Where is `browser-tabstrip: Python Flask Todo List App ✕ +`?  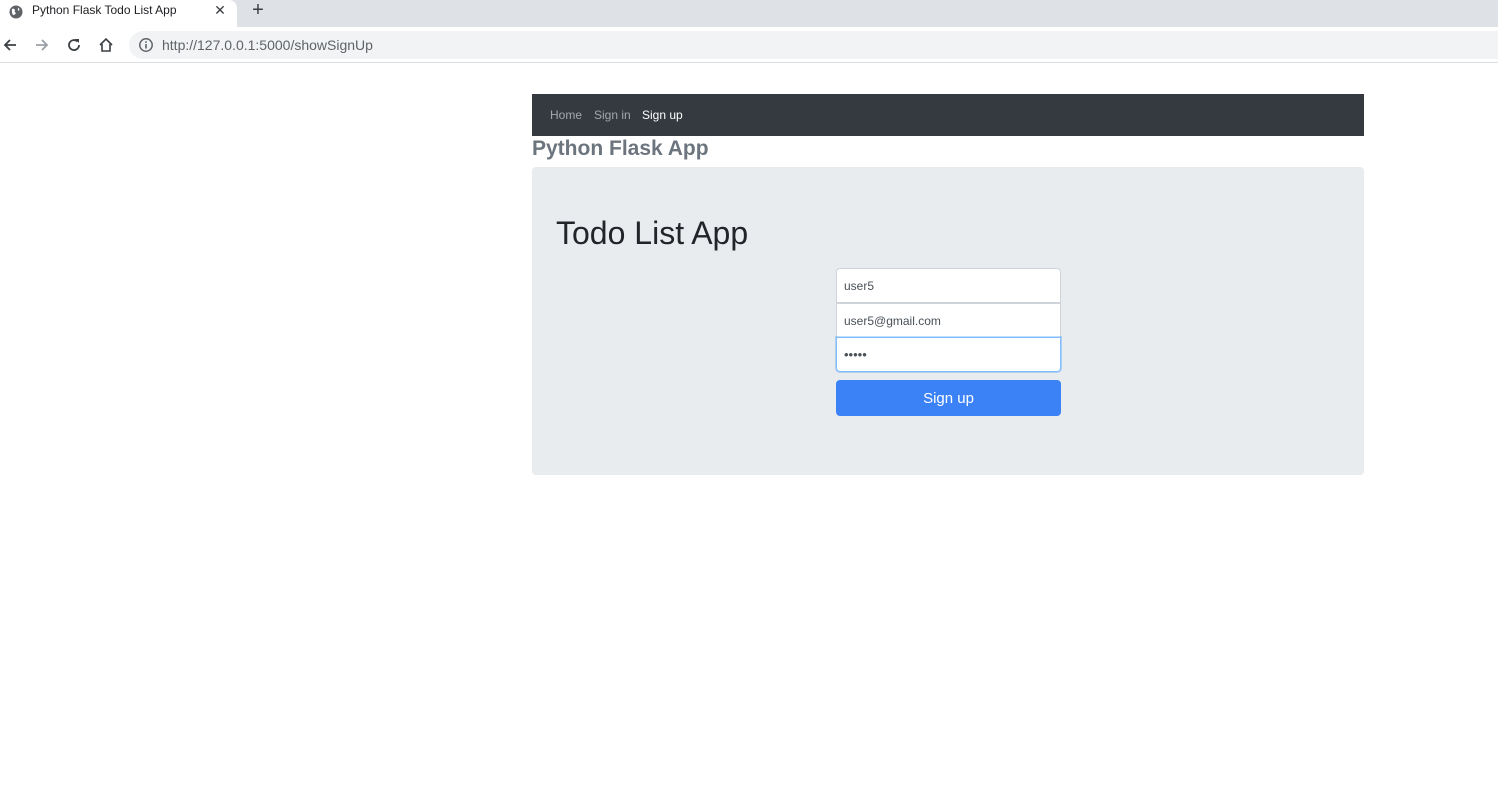 browser-tabstrip: Python Flask Todo List App ✕ + is located at coordinates (749, 13).